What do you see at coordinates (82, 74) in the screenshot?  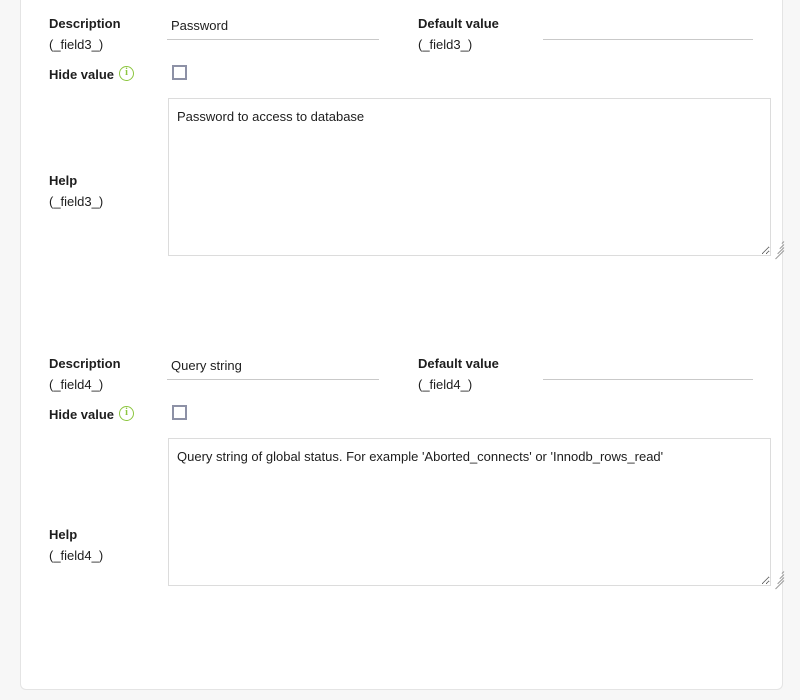 I see `field3-hide-value-label: Hide value` at bounding box center [82, 74].